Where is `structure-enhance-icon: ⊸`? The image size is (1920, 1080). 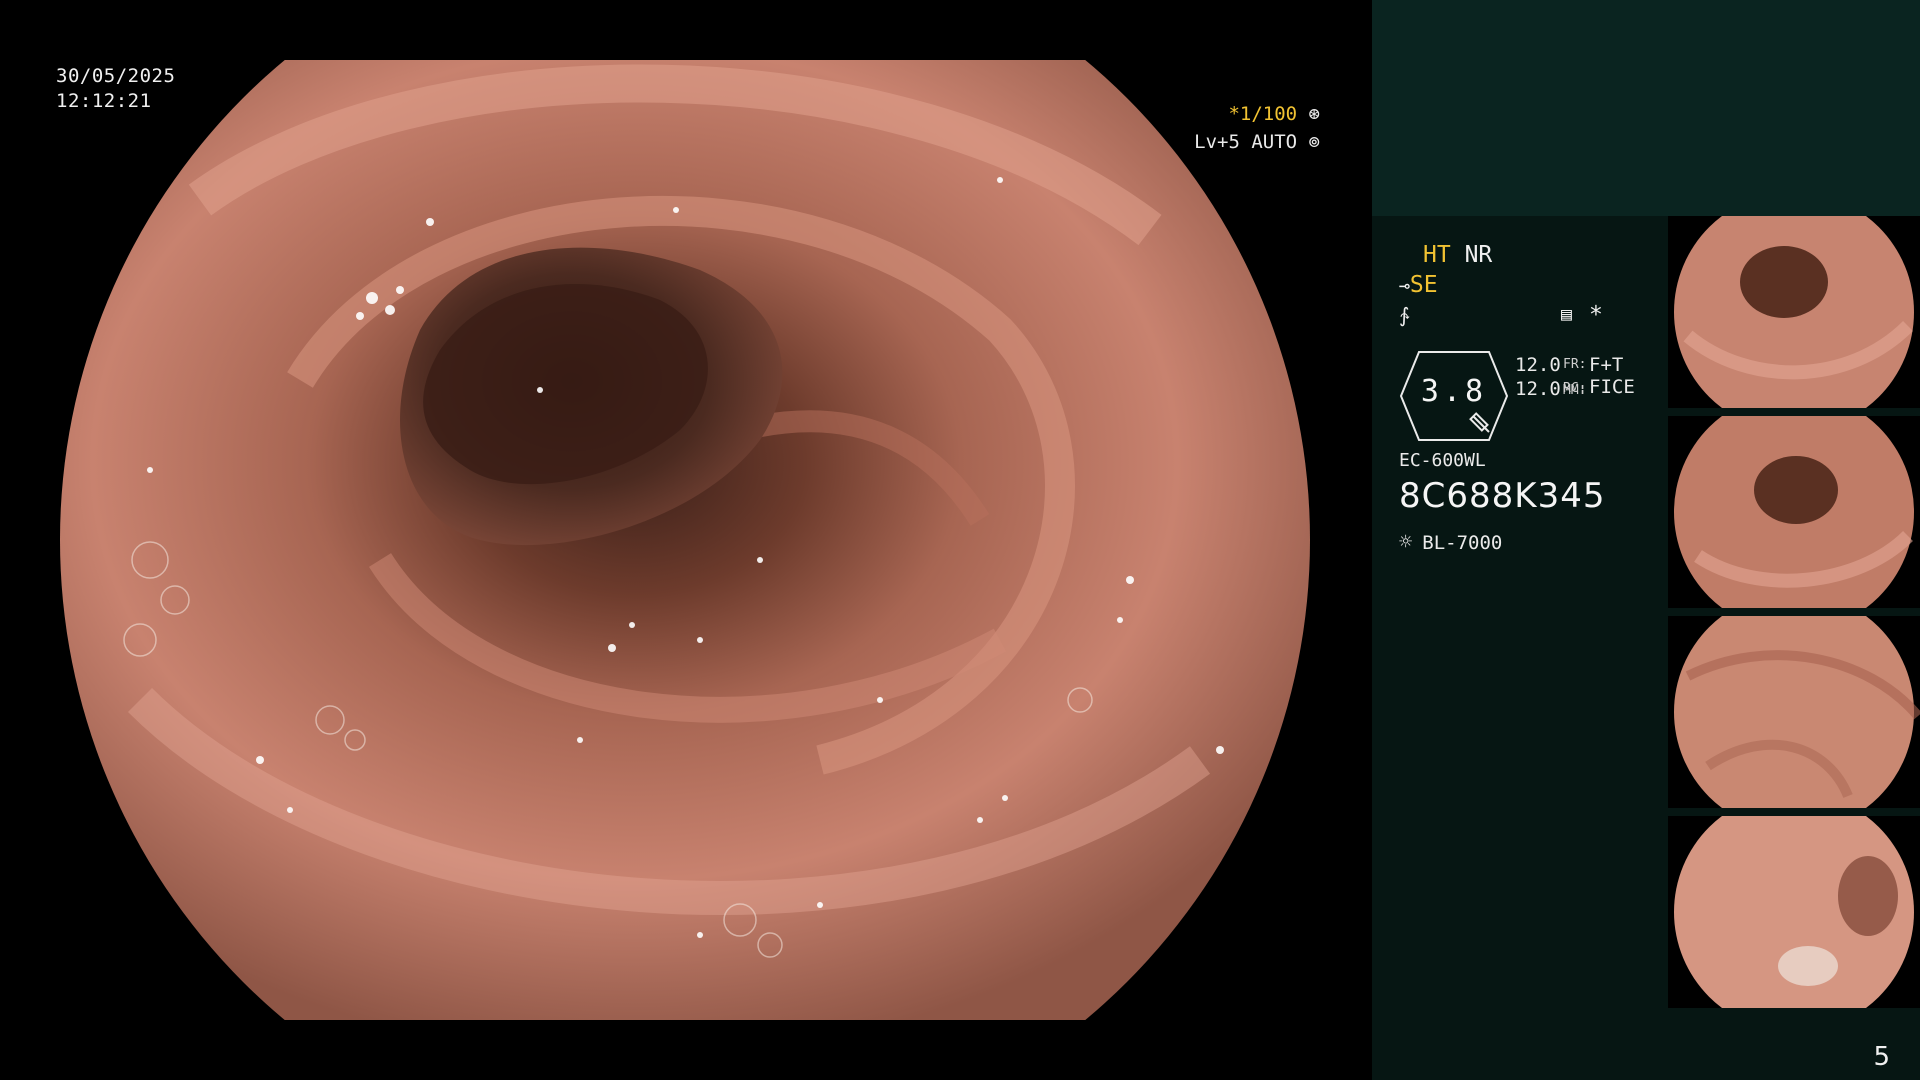 structure-enhance-icon: ⊸ is located at coordinates (1404, 286).